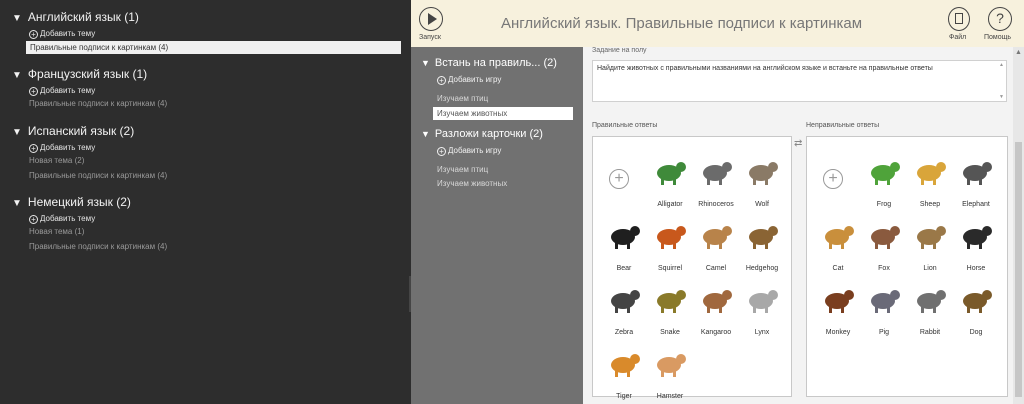 The image size is (1024, 404). I want to click on hamster-picture, so click(671, 365).